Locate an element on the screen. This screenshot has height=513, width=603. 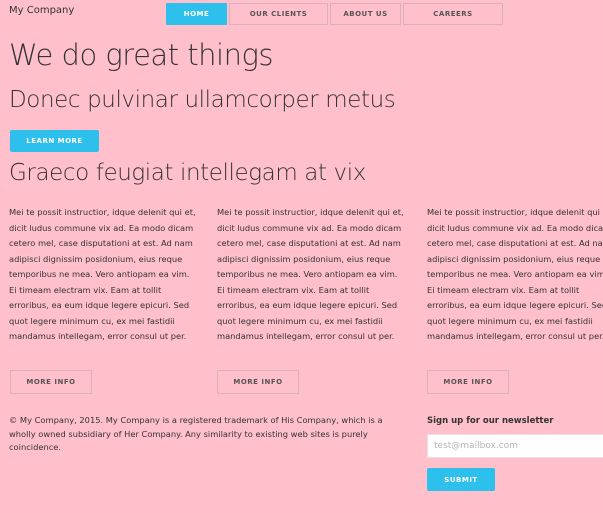
nav-home: HOME is located at coordinates (196, 14).